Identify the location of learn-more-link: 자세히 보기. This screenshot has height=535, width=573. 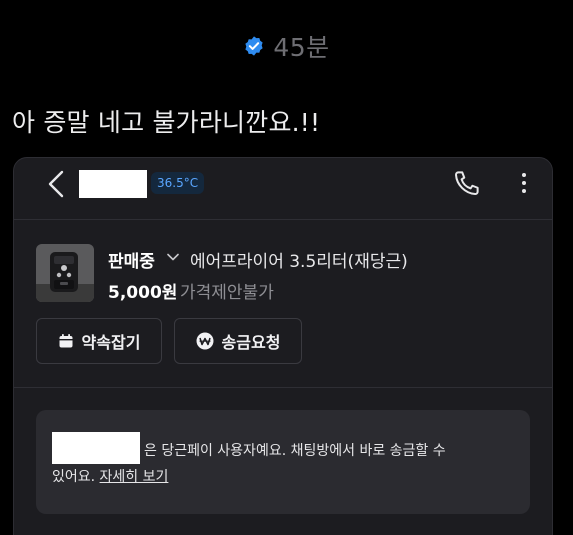
(134, 477).